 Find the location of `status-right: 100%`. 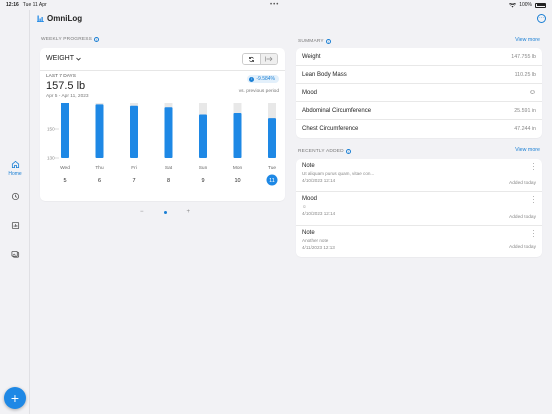

status-right: 100% is located at coordinates (527, 5).